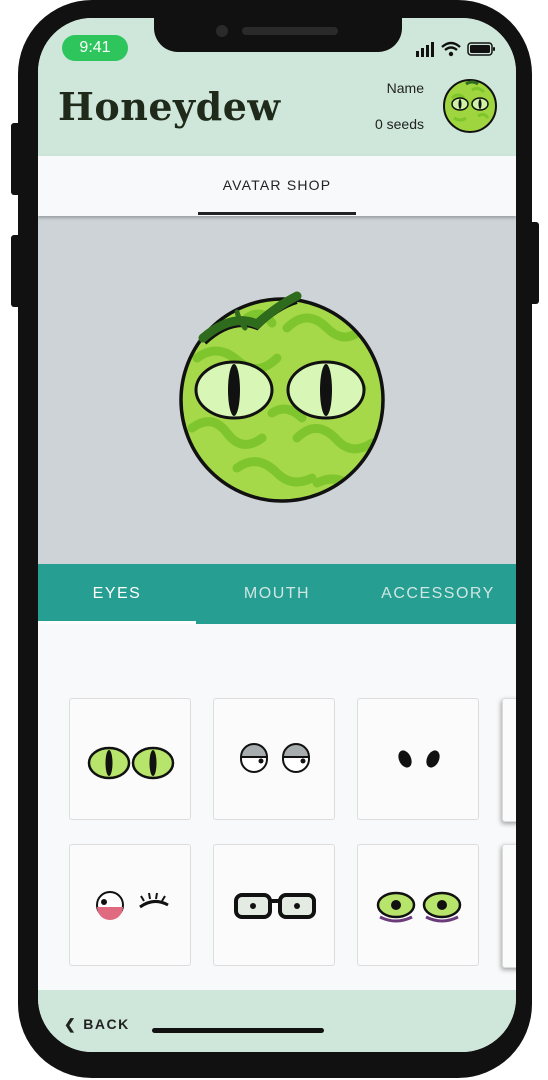  I want to click on footer-bar: ❮ BACK, so click(277, 1021).